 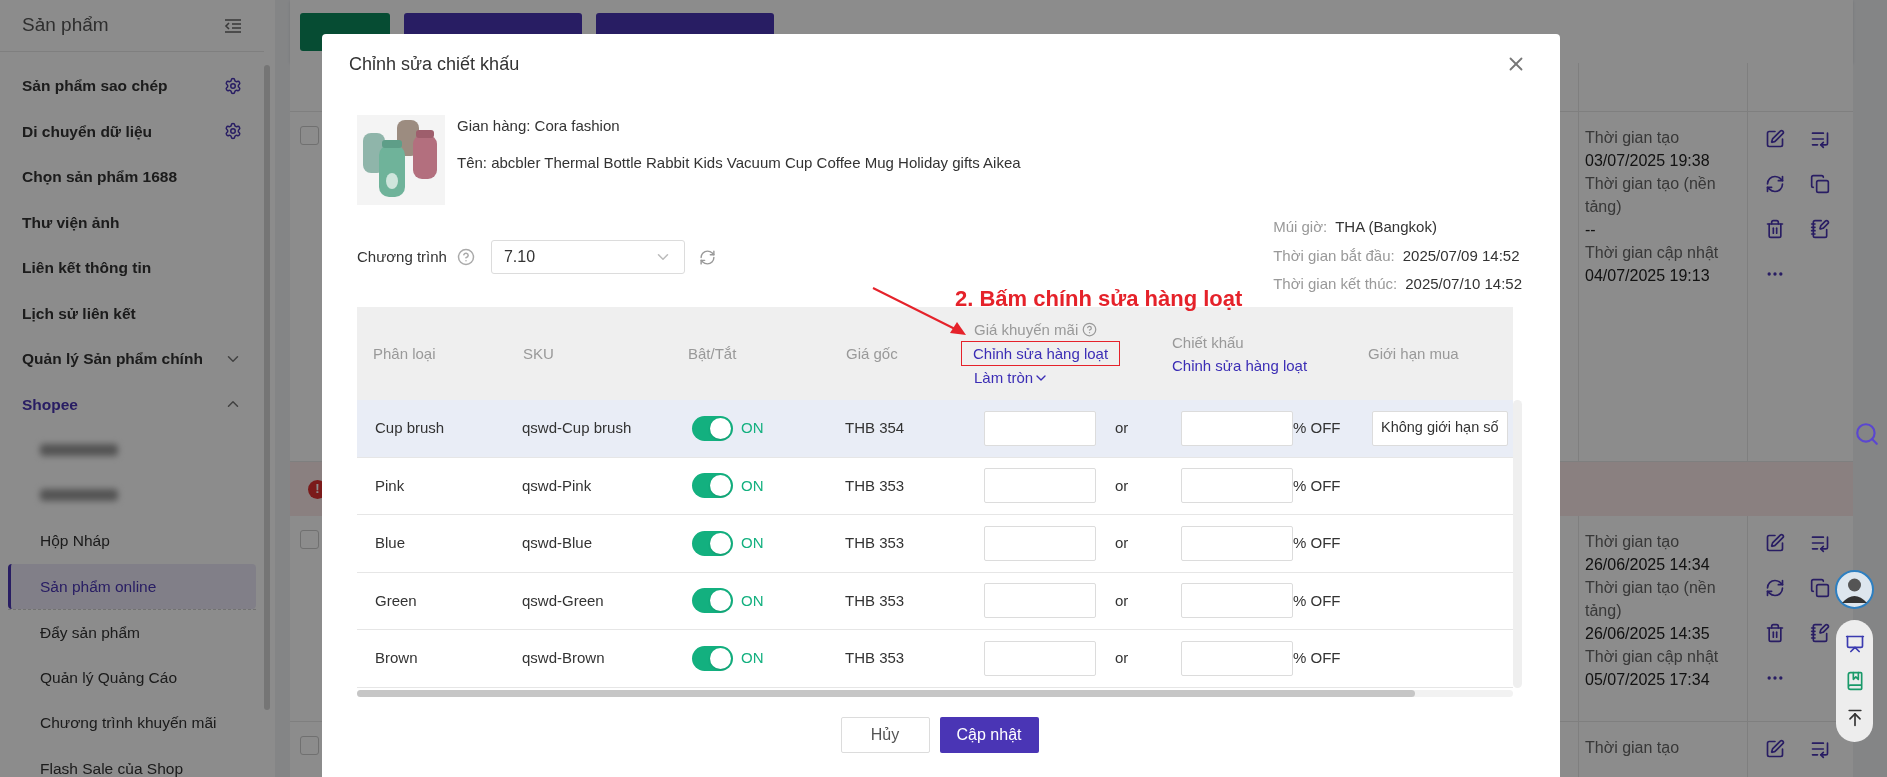 What do you see at coordinates (577, 428) in the screenshot?
I see `sku-cell-text: qswd-Cup brush` at bounding box center [577, 428].